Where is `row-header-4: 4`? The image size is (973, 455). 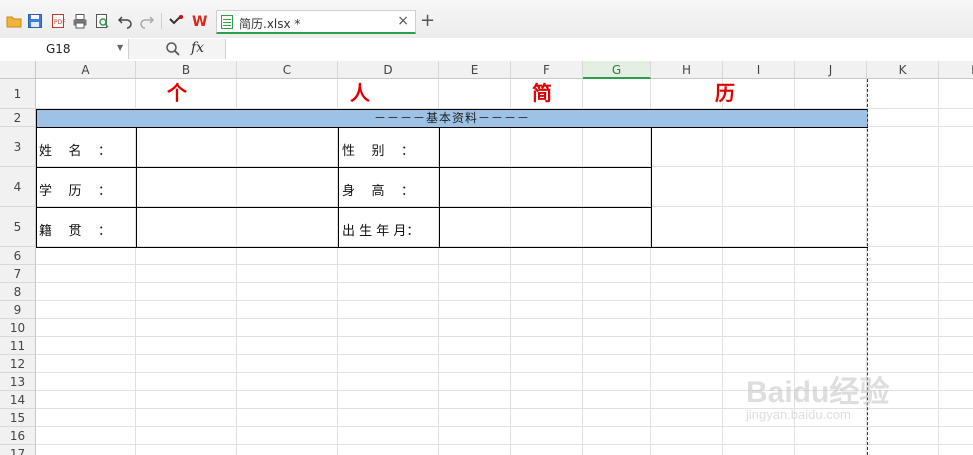
row-header-4: 4 is located at coordinates (18, 187).